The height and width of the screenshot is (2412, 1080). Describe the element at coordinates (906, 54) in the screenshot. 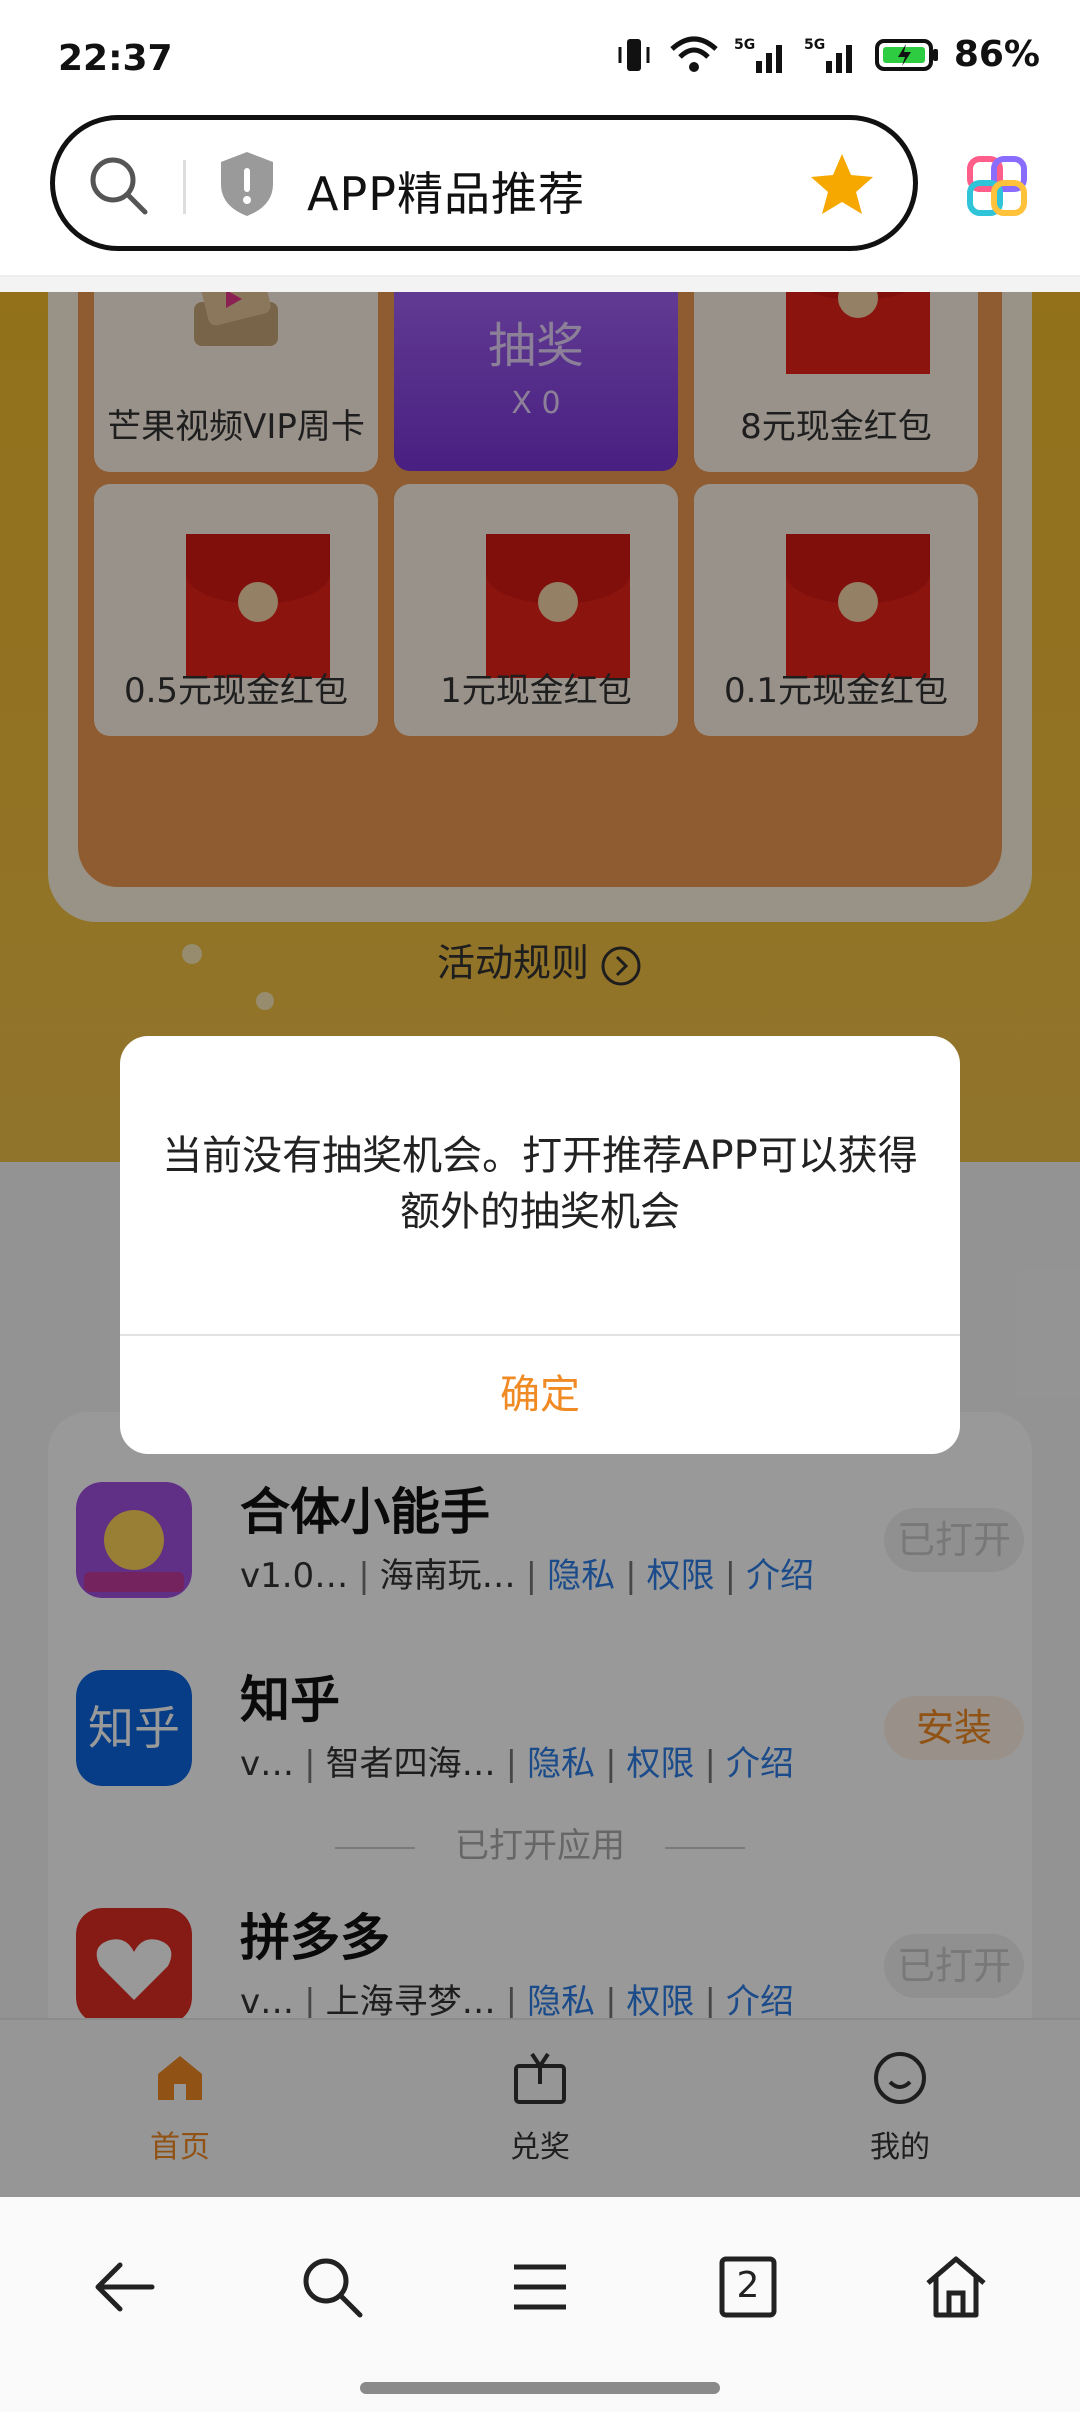

I see `battery-icon` at that location.